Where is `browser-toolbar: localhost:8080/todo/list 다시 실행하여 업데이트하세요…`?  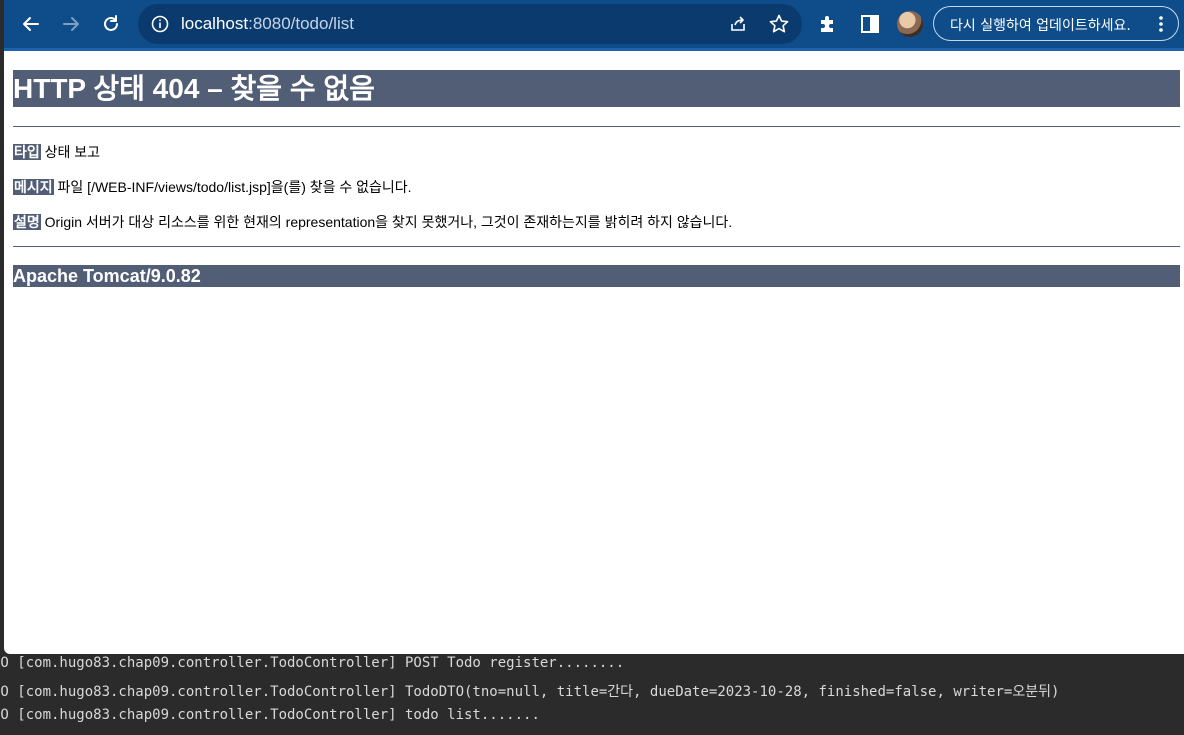
browser-toolbar: localhost:8080/todo/list 다시 실행하여 업데이트하세요… is located at coordinates (594, 25).